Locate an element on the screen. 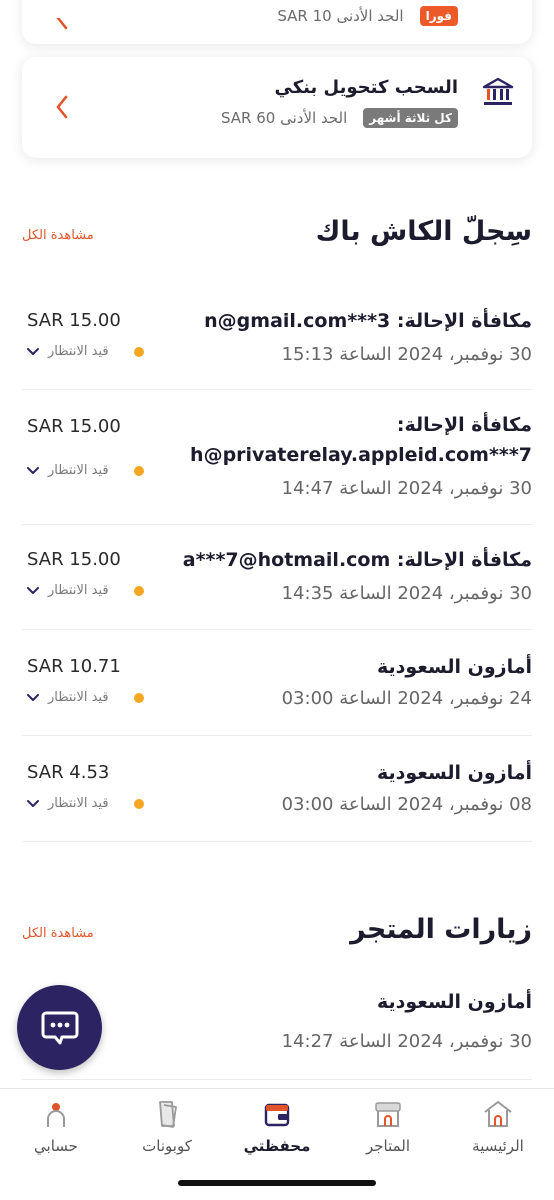 This screenshot has width=554, height=1200. cashback-date: 24 نوفمبر، 2024 الساعة 03:00 is located at coordinates (406, 698).